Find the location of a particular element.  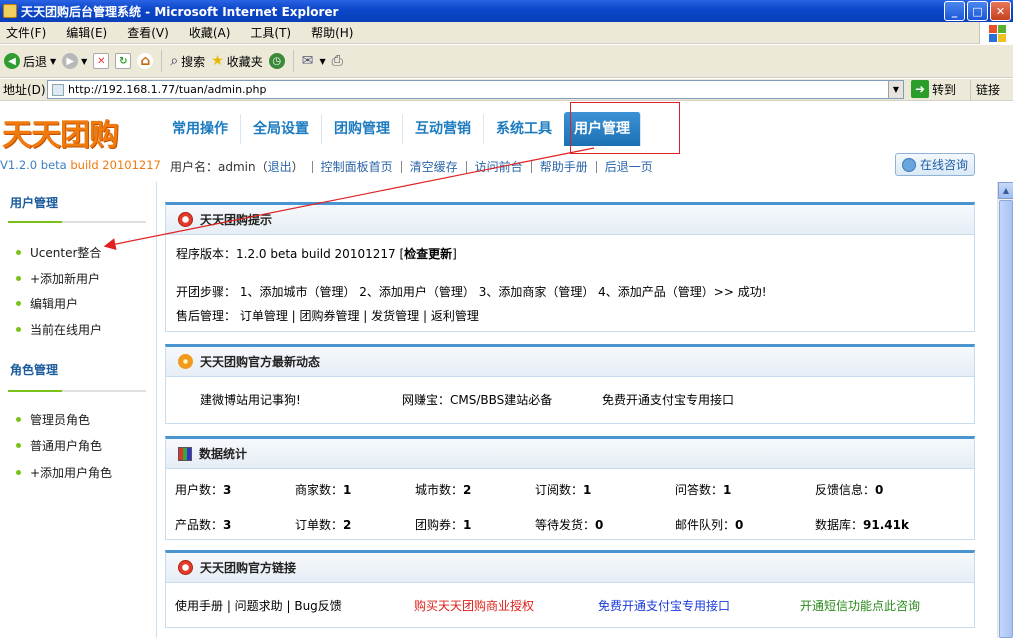

links-button: 链接 is located at coordinates (985, 90).